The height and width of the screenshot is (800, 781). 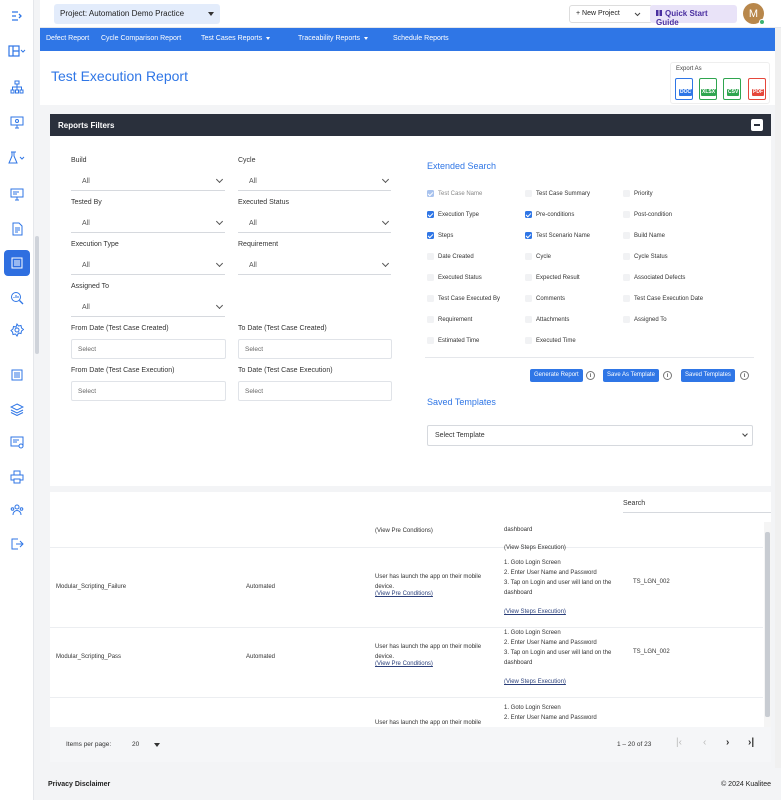 What do you see at coordinates (645, 319) in the screenshot?
I see `checkbox-assigned-to: Assigned To` at bounding box center [645, 319].